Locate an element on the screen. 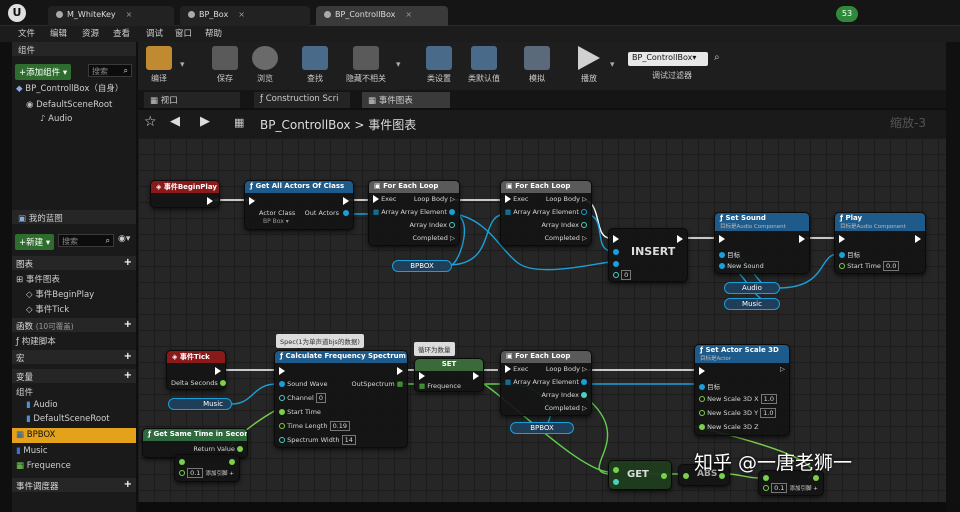 The image size is (960, 512). eye-icon: ◉▾ is located at coordinates (124, 239).